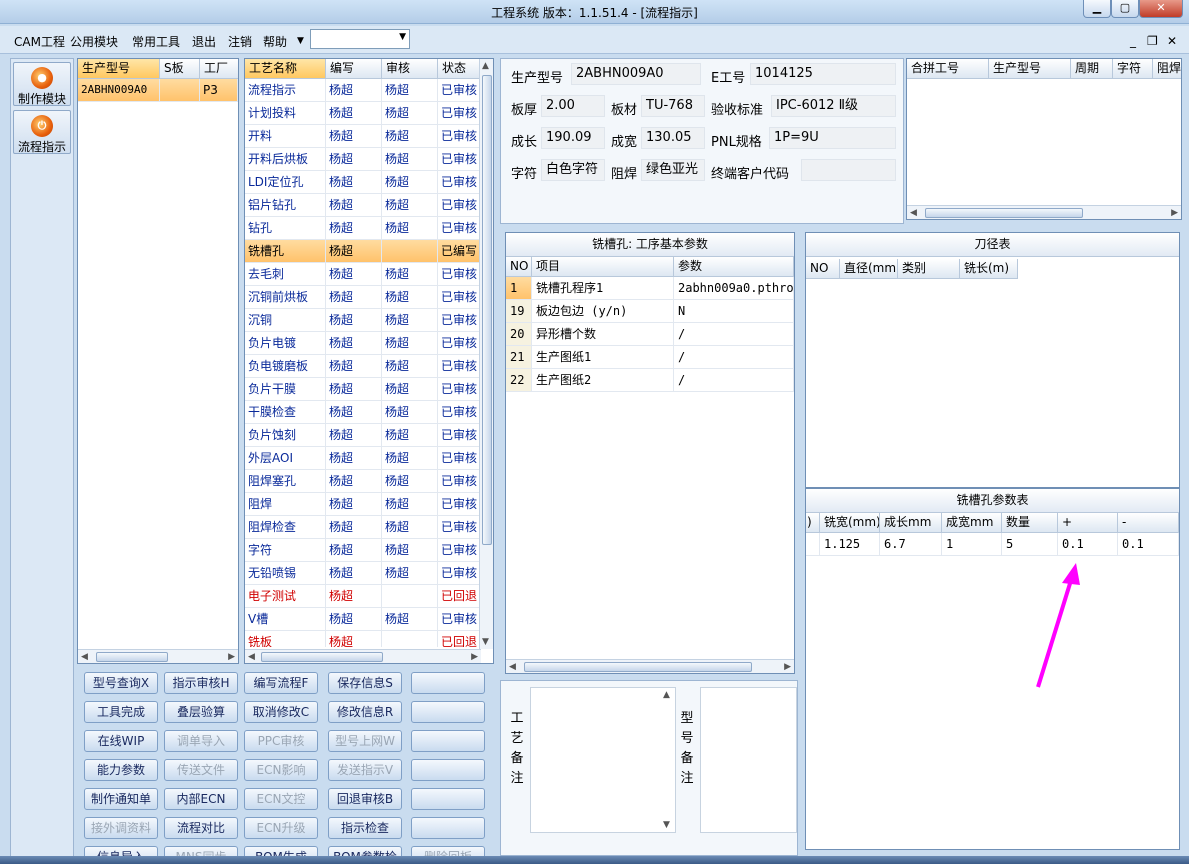 Image resolution: width=1189 pixels, height=864 pixels. Describe the element at coordinates (673, 170) in the screenshot. I see `solder-mask-field: 绿色亚光` at that location.